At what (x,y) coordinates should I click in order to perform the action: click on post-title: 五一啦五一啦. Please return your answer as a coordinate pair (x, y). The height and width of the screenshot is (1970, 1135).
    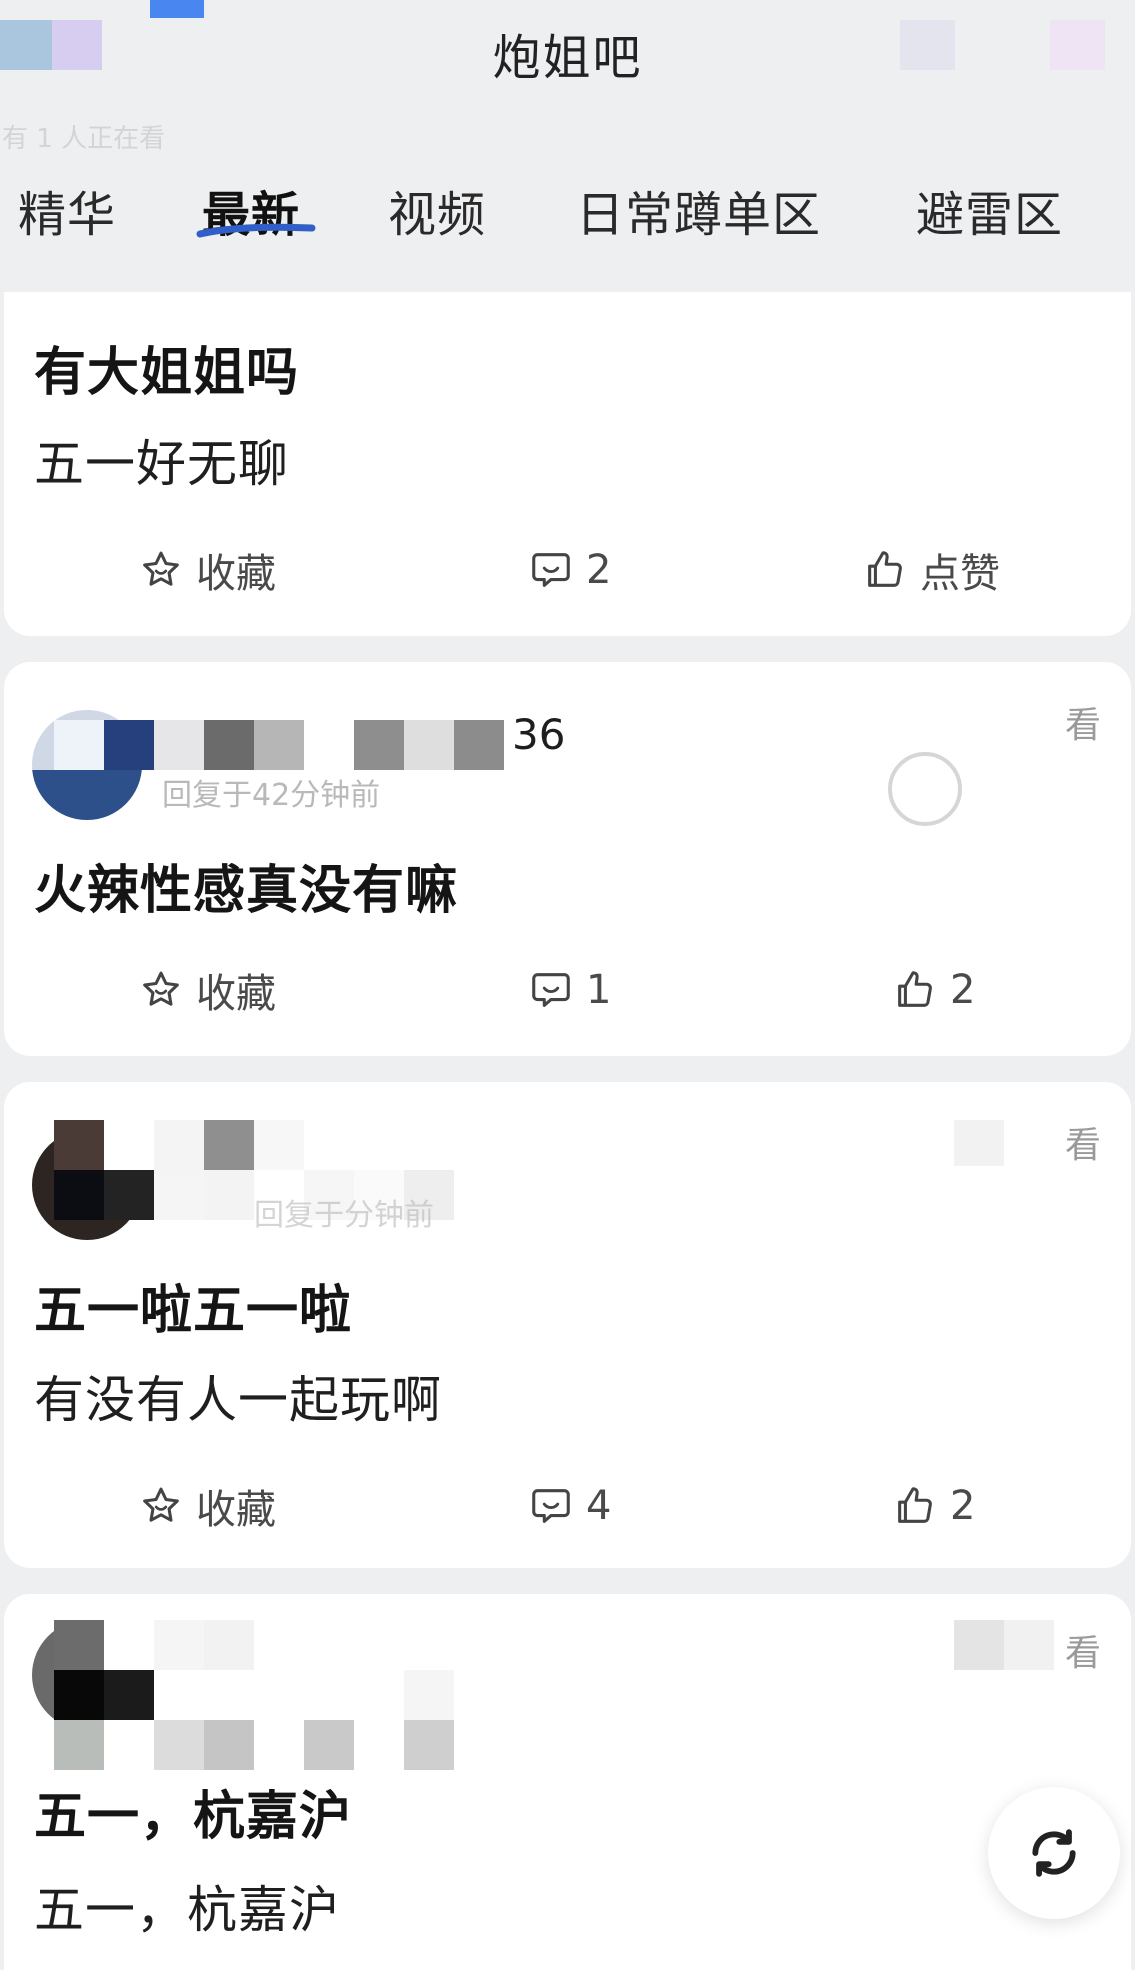
    Looking at the image, I should click on (193, 1305).